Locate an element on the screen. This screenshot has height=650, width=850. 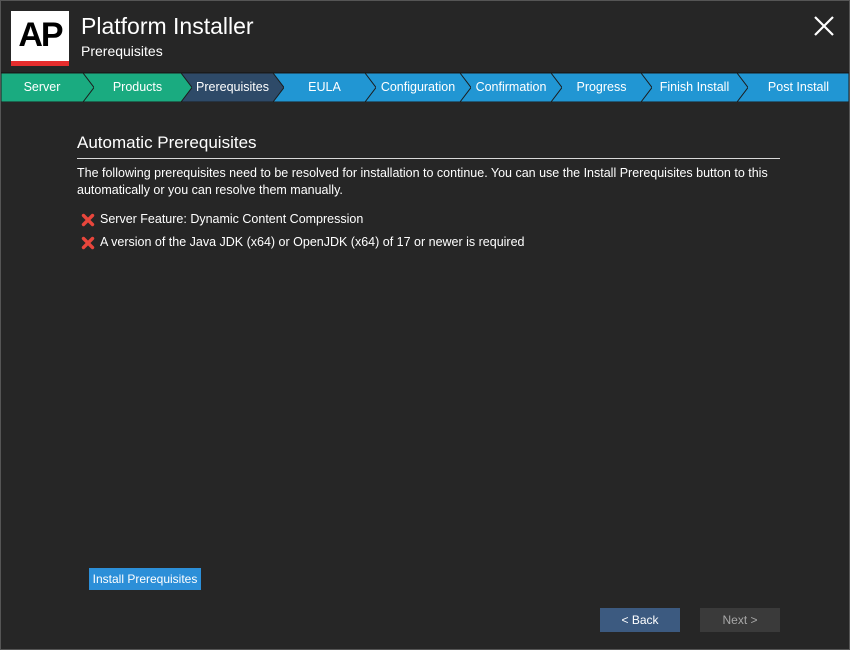
step-products: Products is located at coordinates (137, 87).